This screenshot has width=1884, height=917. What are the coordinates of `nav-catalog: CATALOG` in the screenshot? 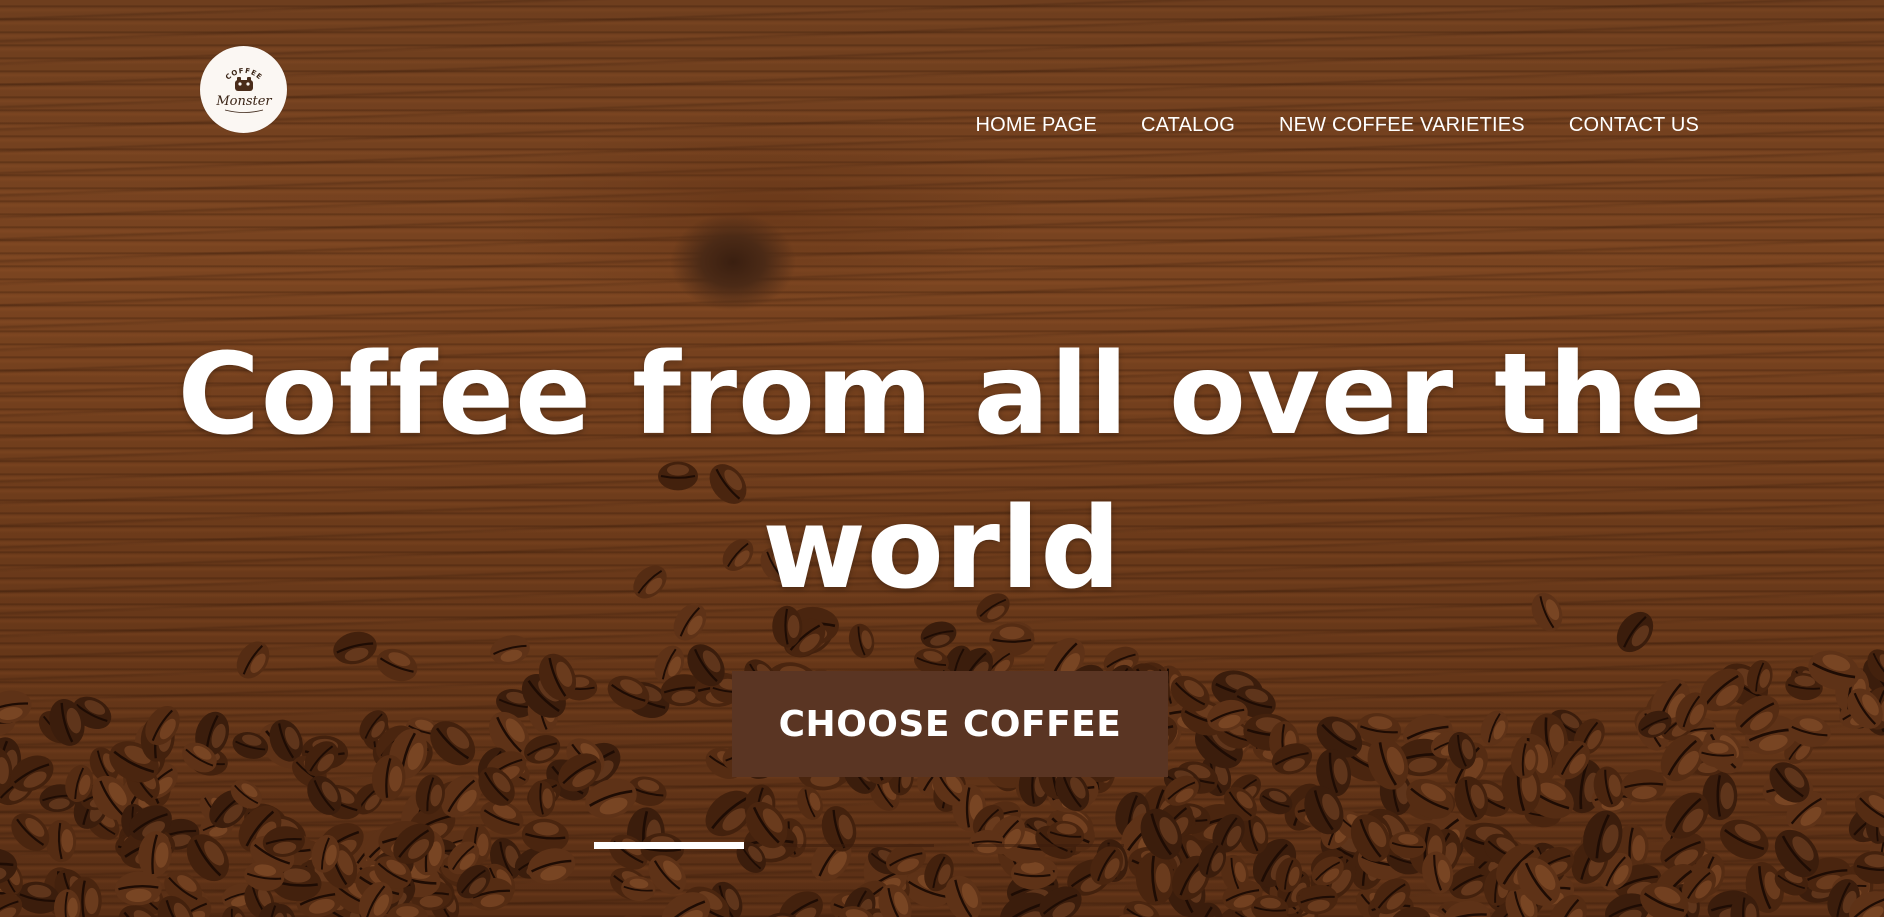 It's located at (1188, 125).